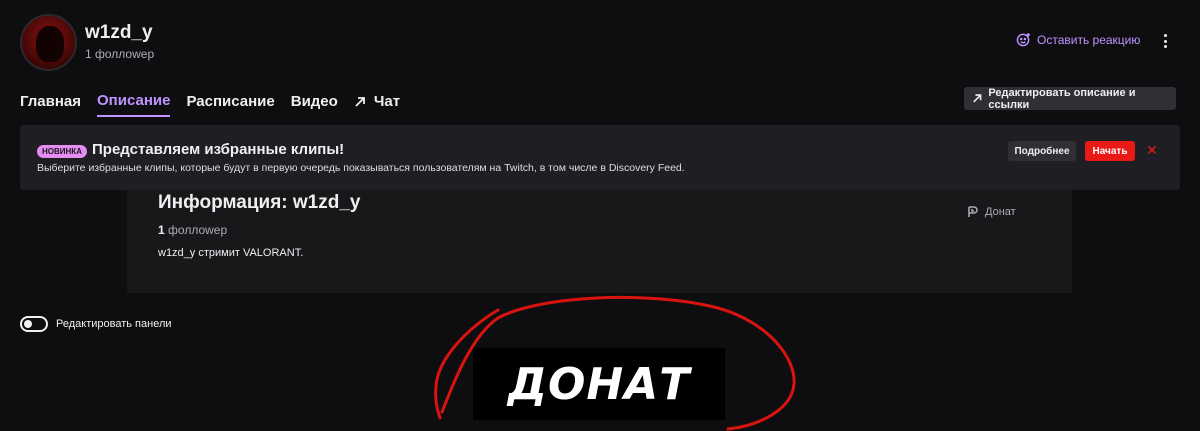  Describe the element at coordinates (973, 211) in the screenshot. I see `donation-icon` at that location.